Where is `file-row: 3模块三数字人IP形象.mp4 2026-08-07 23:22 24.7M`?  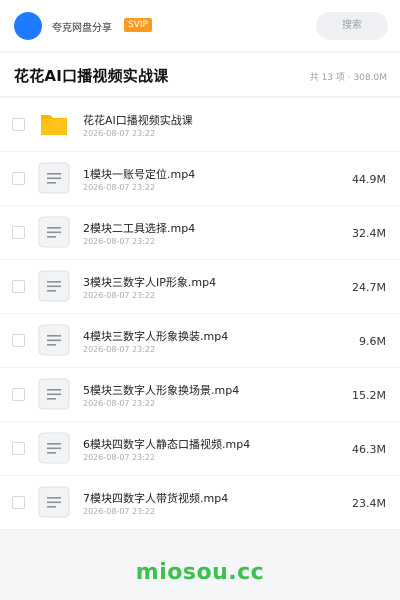
file-row: 3模块三数字人IP形象.mp4 2026-08-07 23:22 24.7M is located at coordinates (200, 287).